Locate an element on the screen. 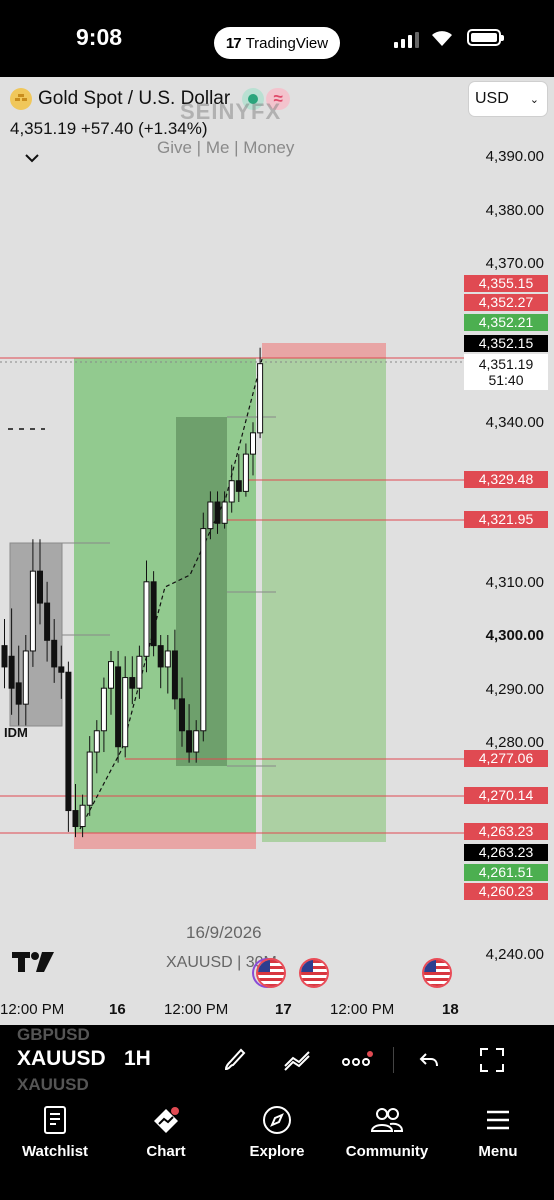 The width and height of the screenshot is (554, 1200). axis-tick: 4,280.00 is located at coordinates (514, 742).